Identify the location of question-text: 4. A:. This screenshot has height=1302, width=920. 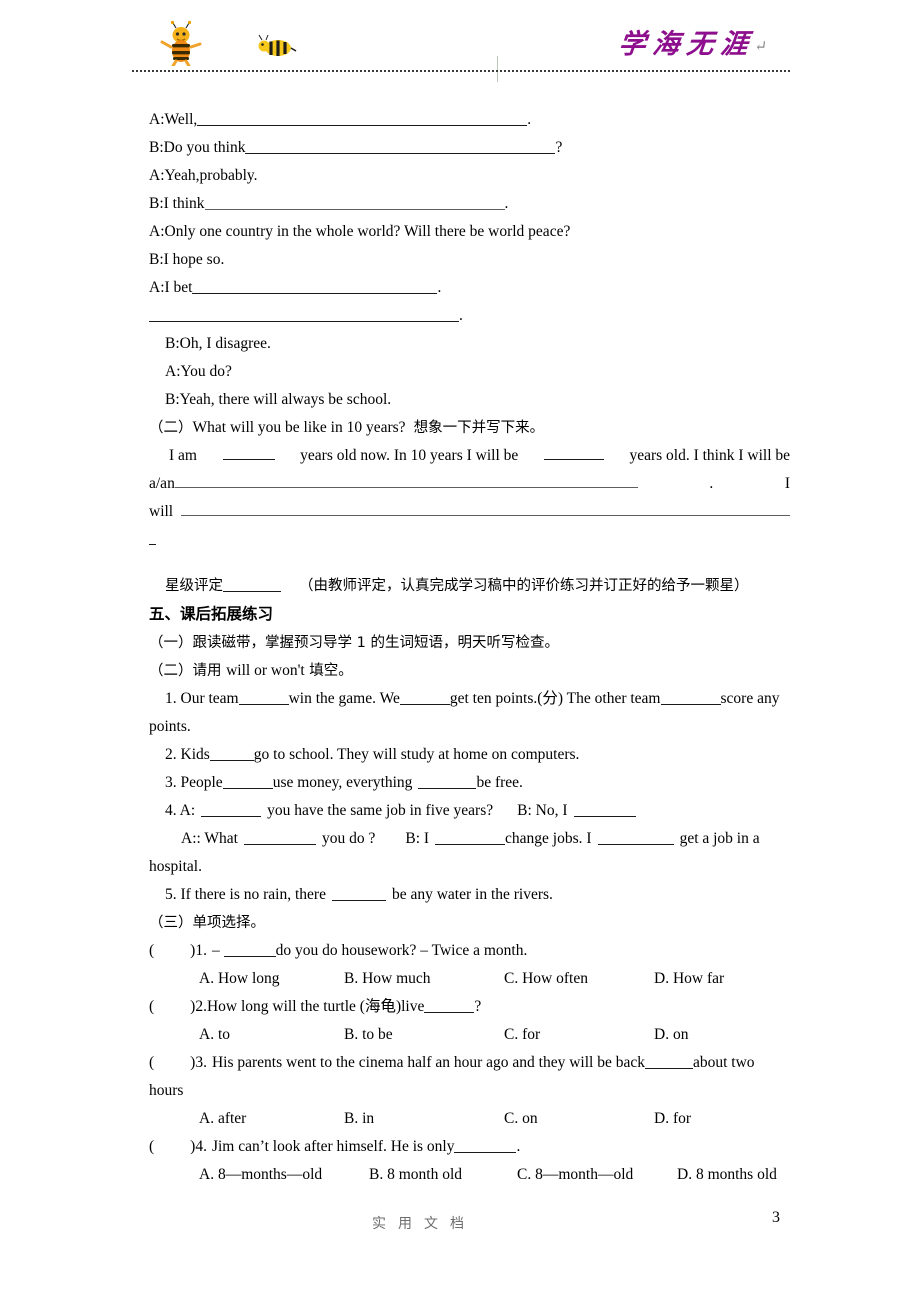
(180, 810).